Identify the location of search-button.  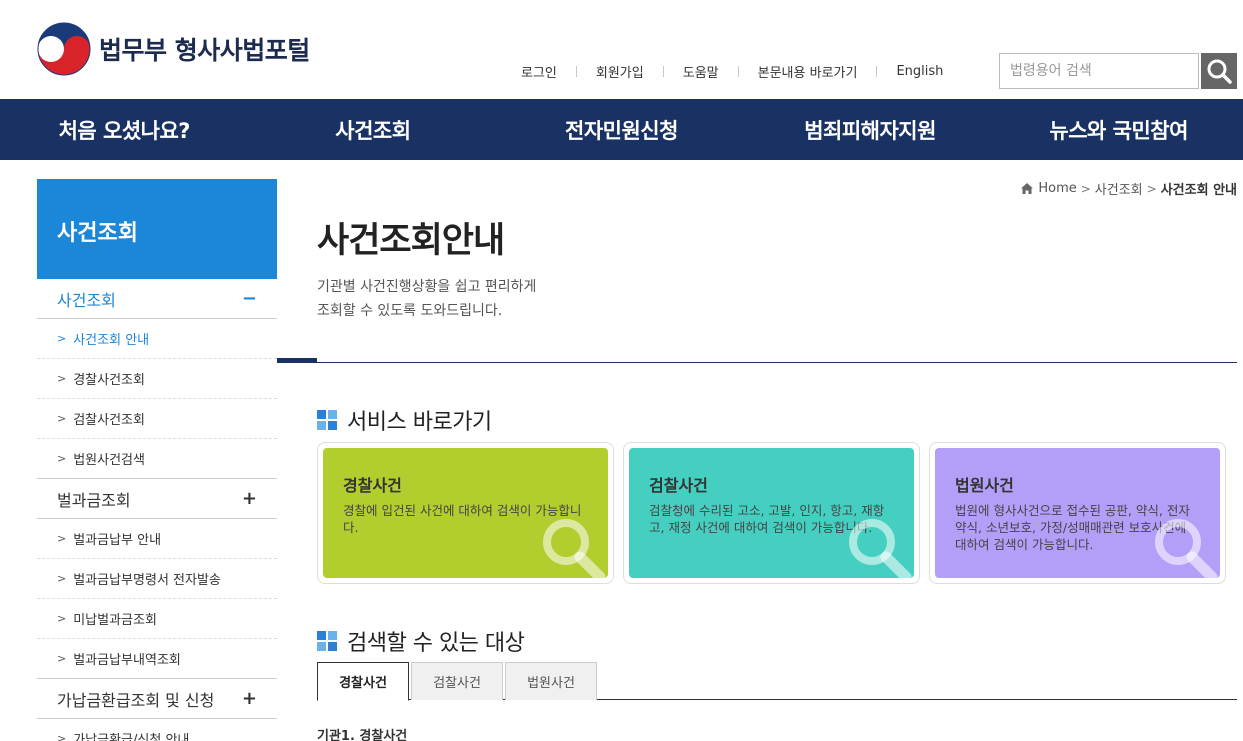
(1219, 71).